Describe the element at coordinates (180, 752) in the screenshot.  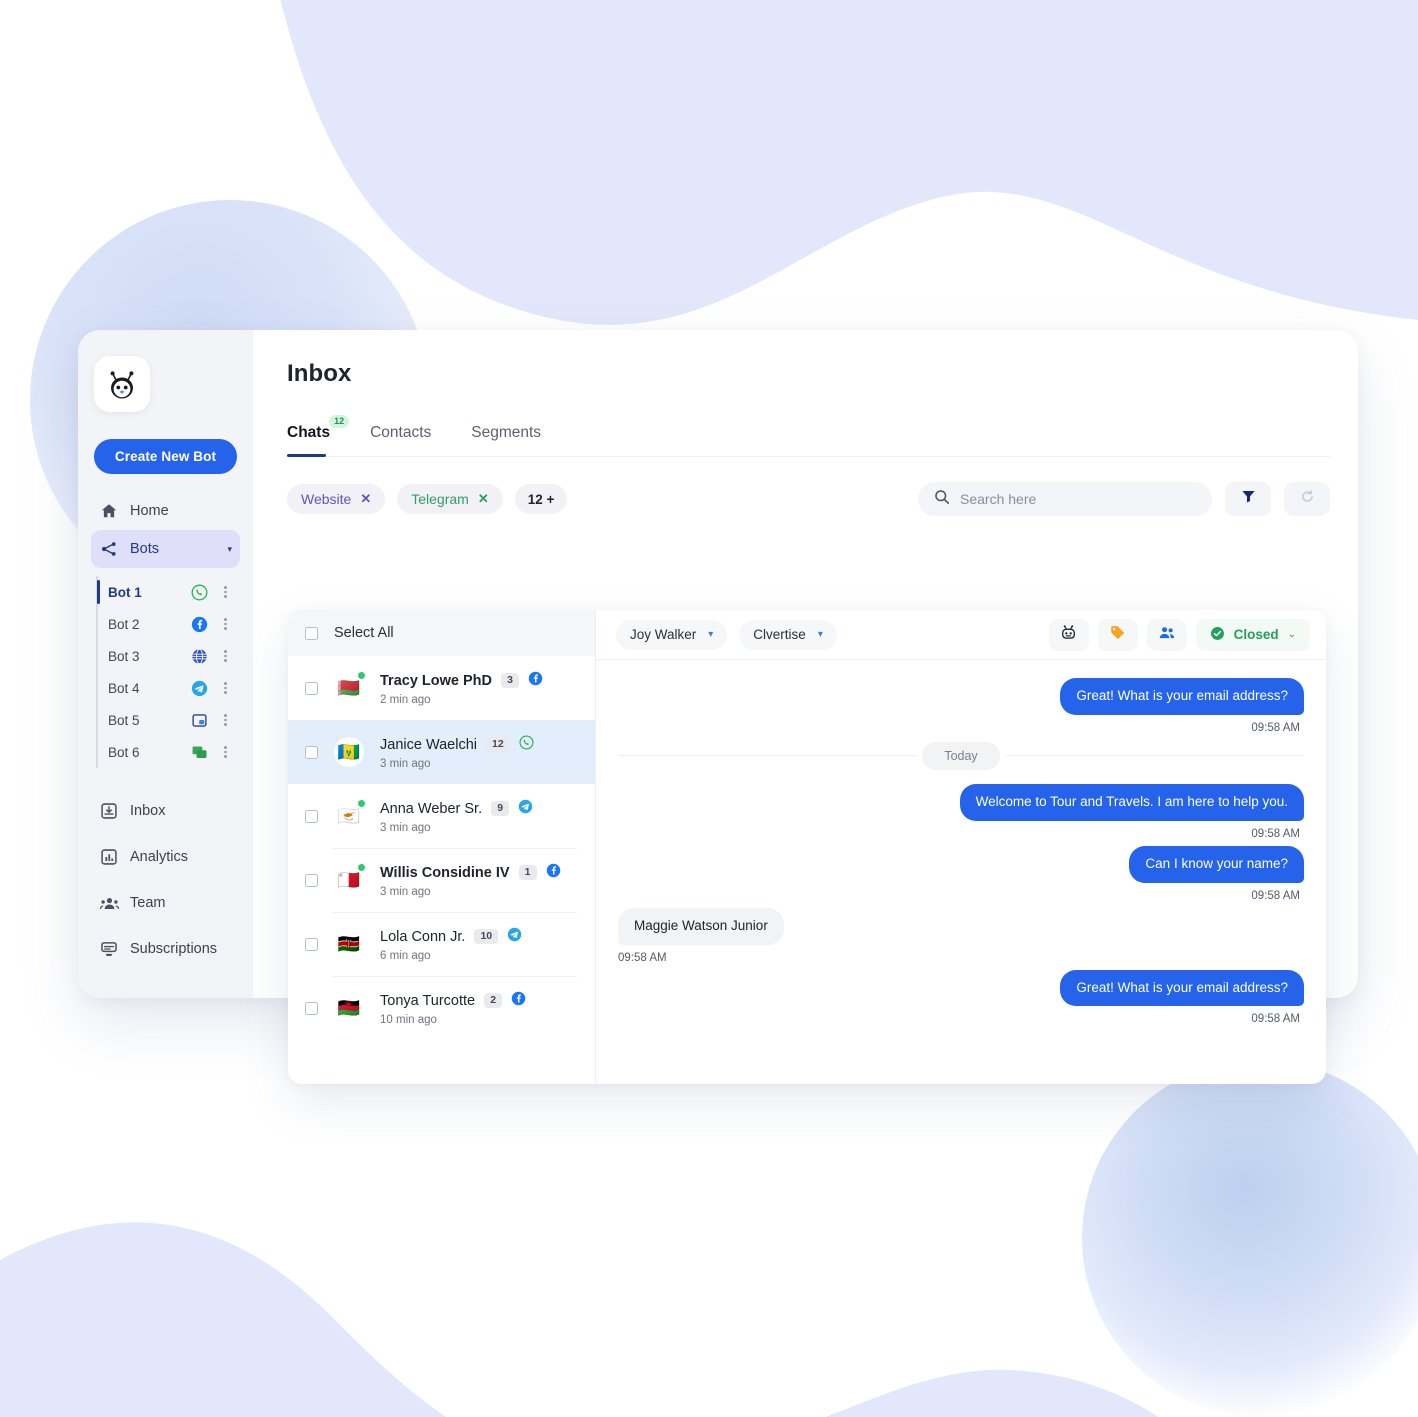
I see `bot-row-6: Bot 6` at that location.